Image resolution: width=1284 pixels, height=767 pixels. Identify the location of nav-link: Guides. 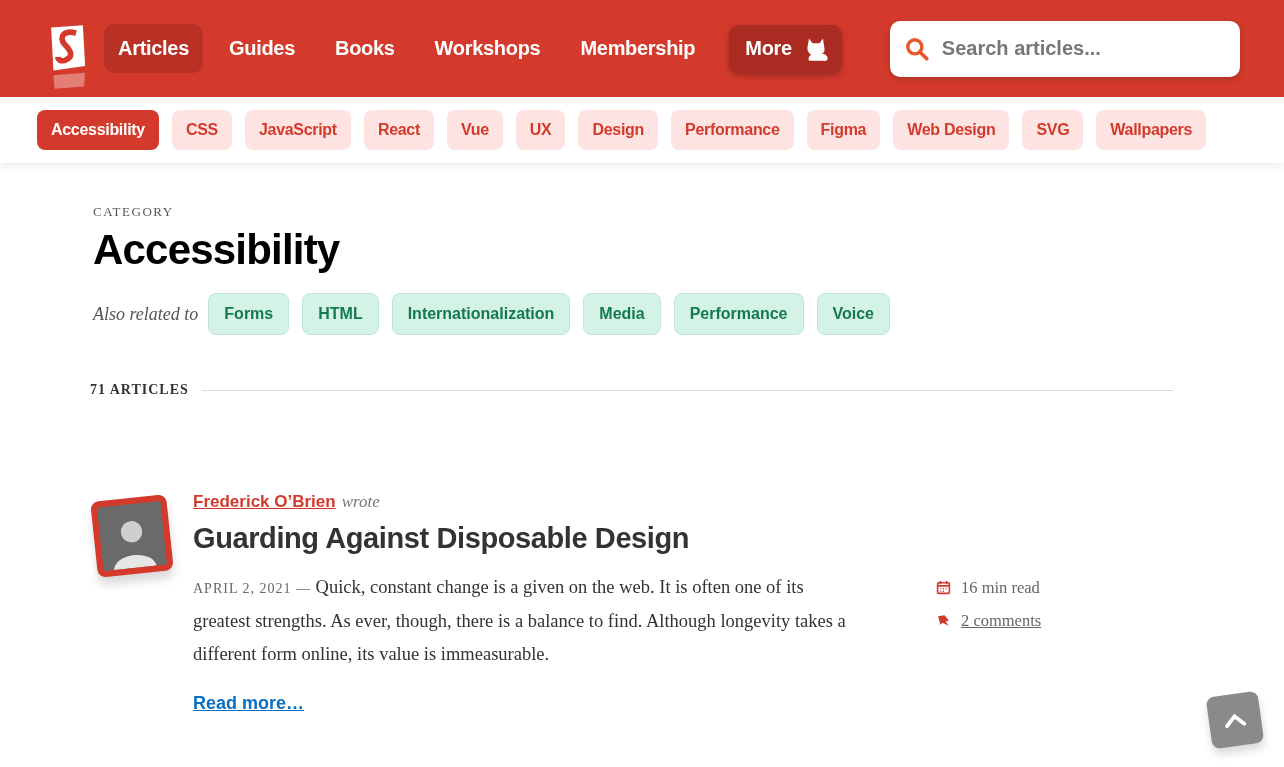
(262, 48).